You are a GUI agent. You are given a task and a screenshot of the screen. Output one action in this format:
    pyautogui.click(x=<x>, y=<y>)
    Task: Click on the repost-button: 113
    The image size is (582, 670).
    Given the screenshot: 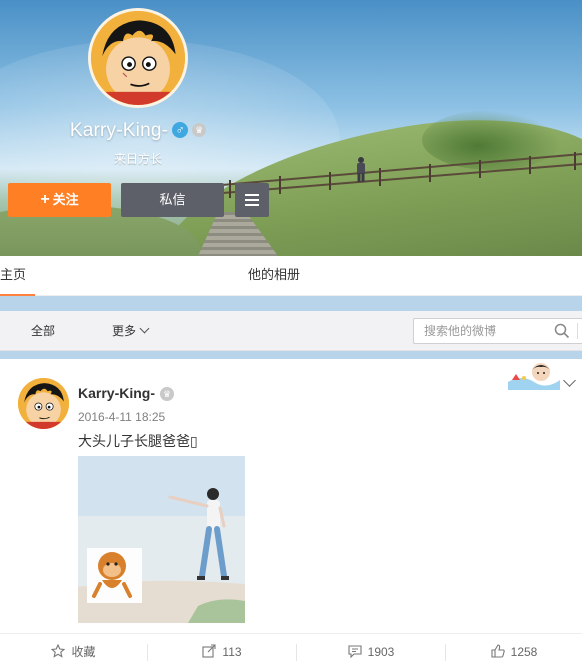 What is the action you would take?
    pyautogui.click(x=222, y=652)
    